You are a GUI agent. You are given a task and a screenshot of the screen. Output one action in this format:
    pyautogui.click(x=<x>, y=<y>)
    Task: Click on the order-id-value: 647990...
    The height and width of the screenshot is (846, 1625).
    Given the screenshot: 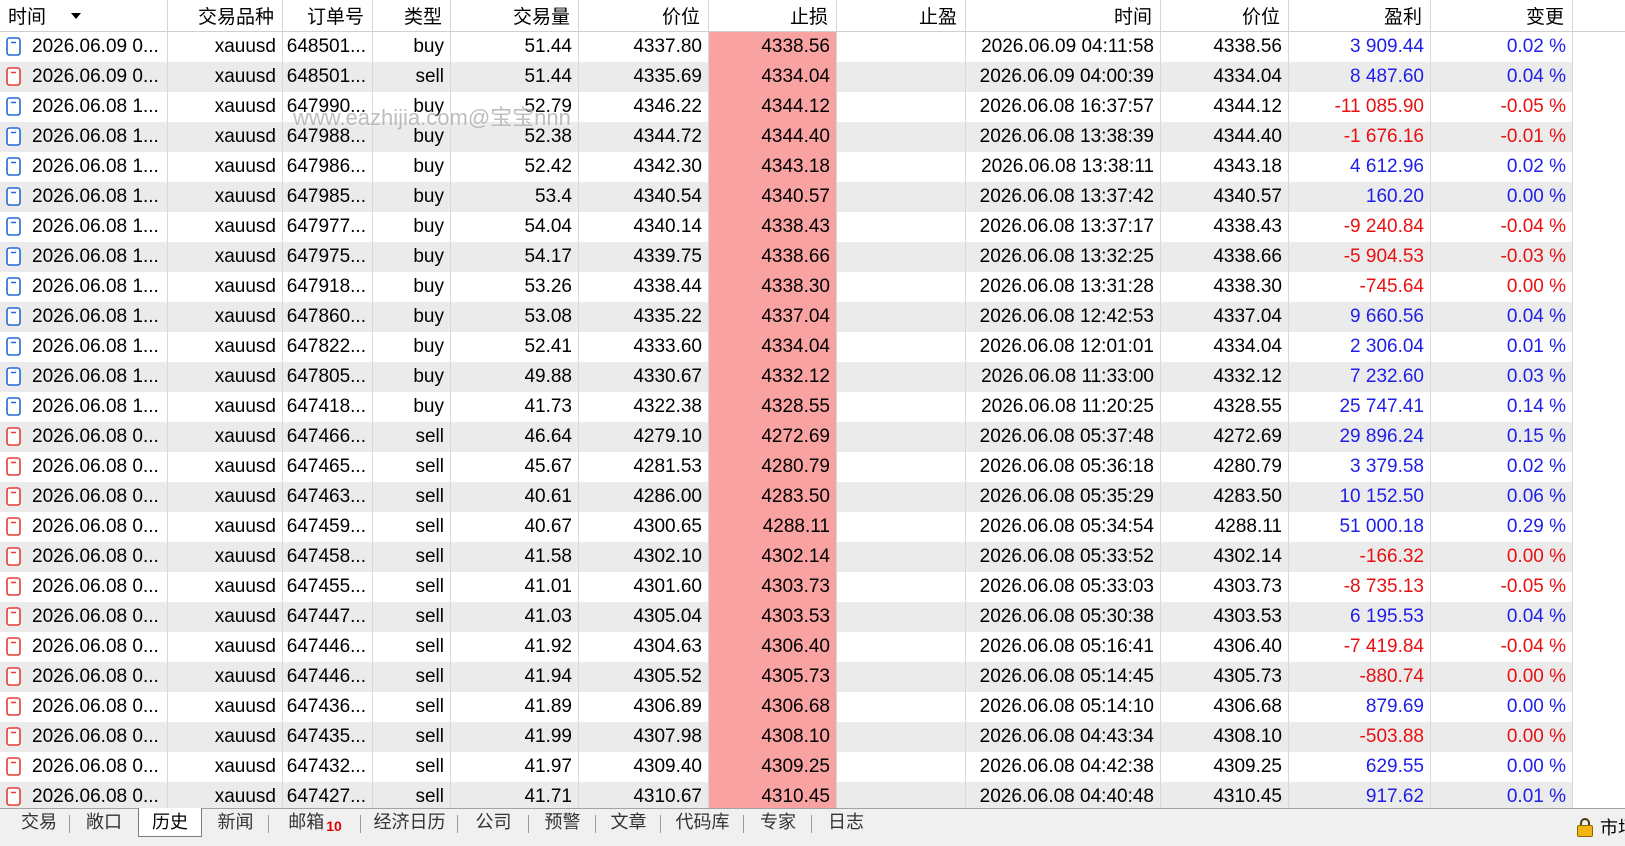 What is the action you would take?
    pyautogui.click(x=326, y=106)
    